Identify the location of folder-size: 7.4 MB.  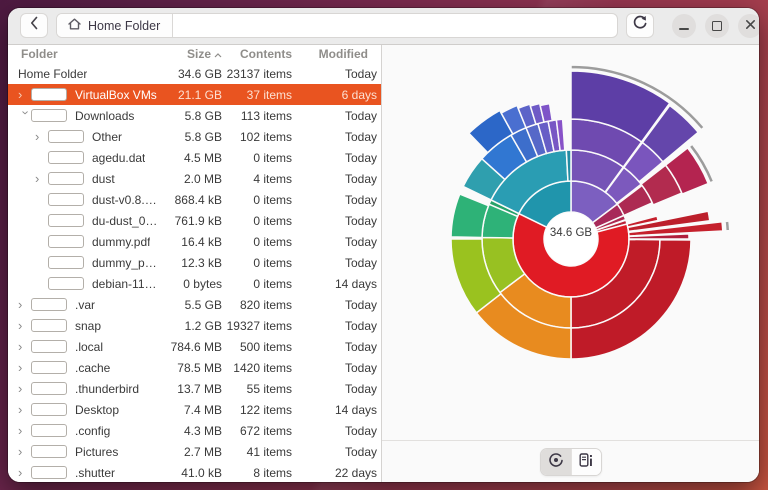
(202, 409).